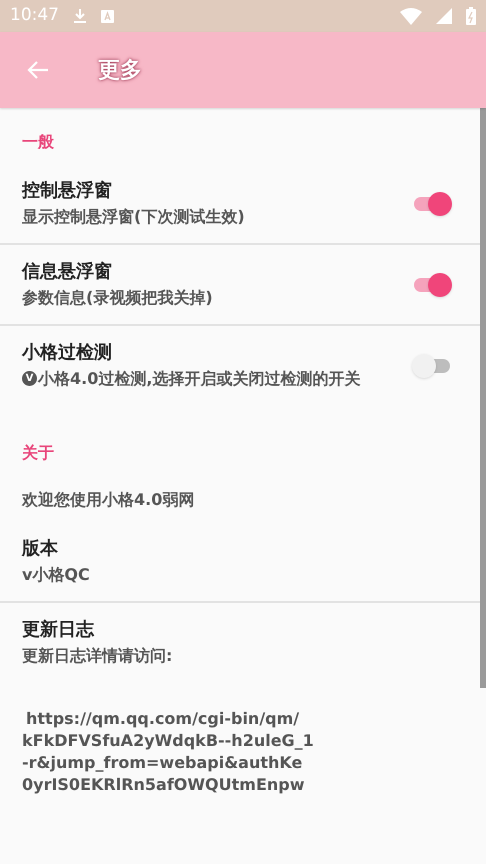  What do you see at coordinates (133, 216) in the screenshot?
I see `preference-summary: 显示控制悬浮窗(下次测试生效)` at bounding box center [133, 216].